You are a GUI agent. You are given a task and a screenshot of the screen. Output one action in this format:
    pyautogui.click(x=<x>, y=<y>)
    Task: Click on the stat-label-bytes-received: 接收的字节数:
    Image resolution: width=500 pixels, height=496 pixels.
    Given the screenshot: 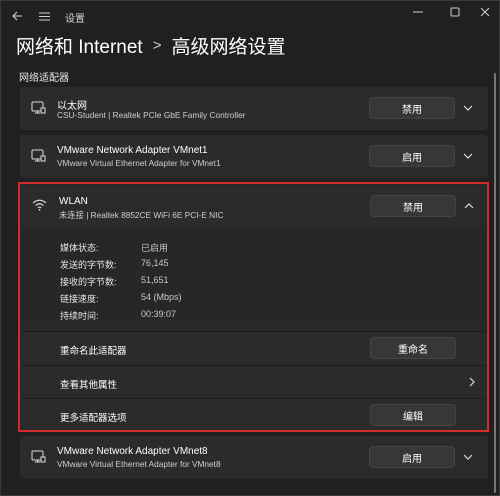 What is the action you would take?
    pyautogui.click(x=88, y=282)
    